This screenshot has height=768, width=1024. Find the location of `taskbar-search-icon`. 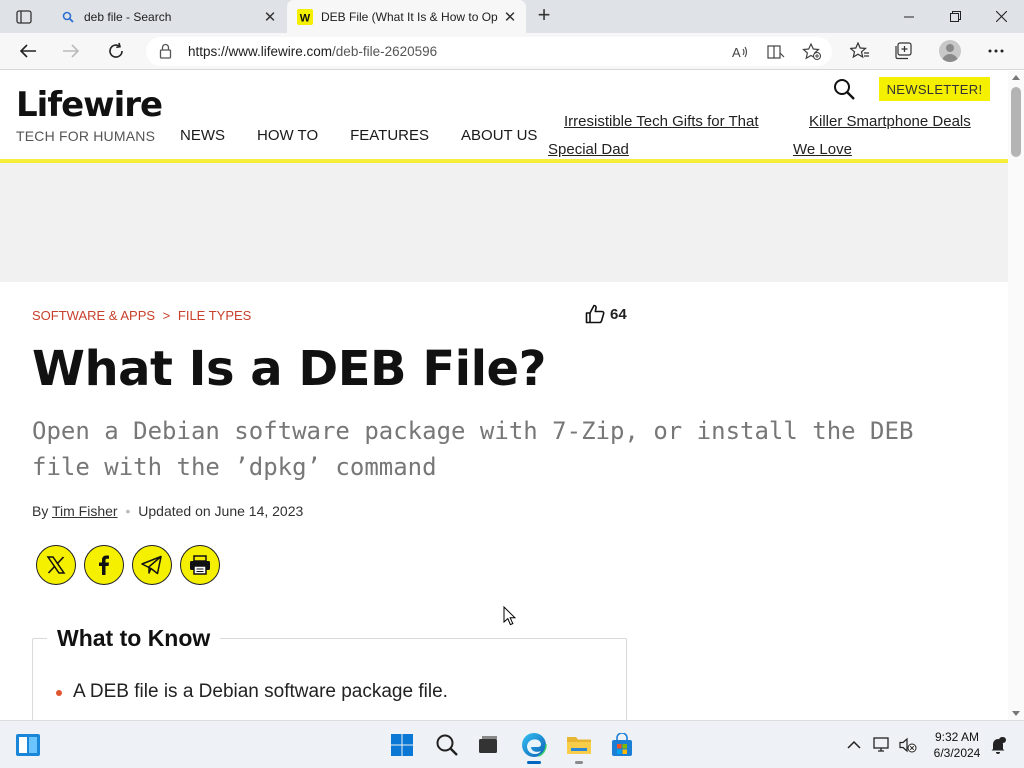

taskbar-search-icon is located at coordinates (447, 745).